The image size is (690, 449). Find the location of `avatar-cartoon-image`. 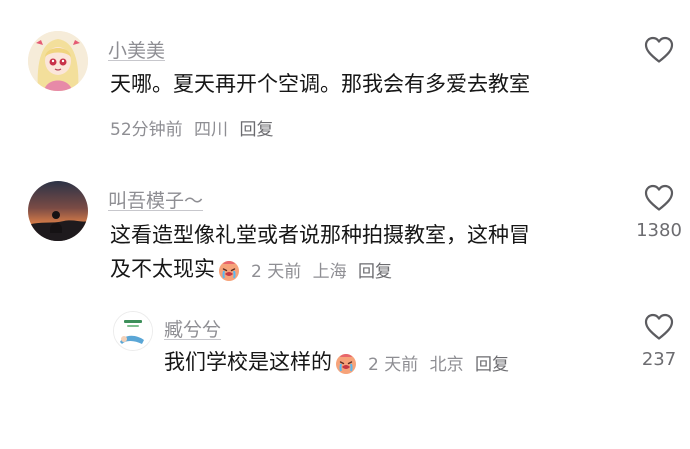

avatar-cartoon-image is located at coordinates (133, 331).